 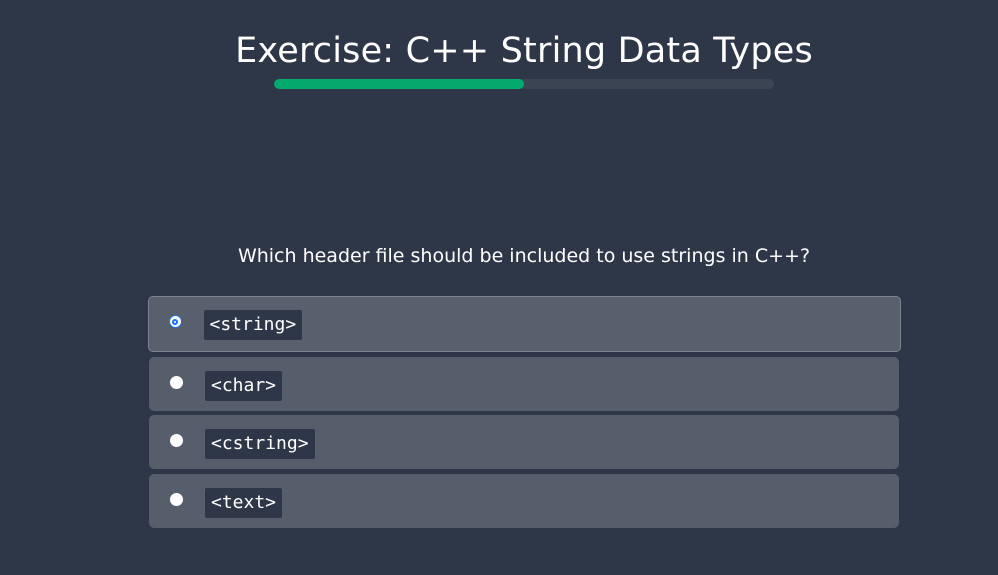 I want to click on option-code-label: <cstring>, so click(x=260, y=444).